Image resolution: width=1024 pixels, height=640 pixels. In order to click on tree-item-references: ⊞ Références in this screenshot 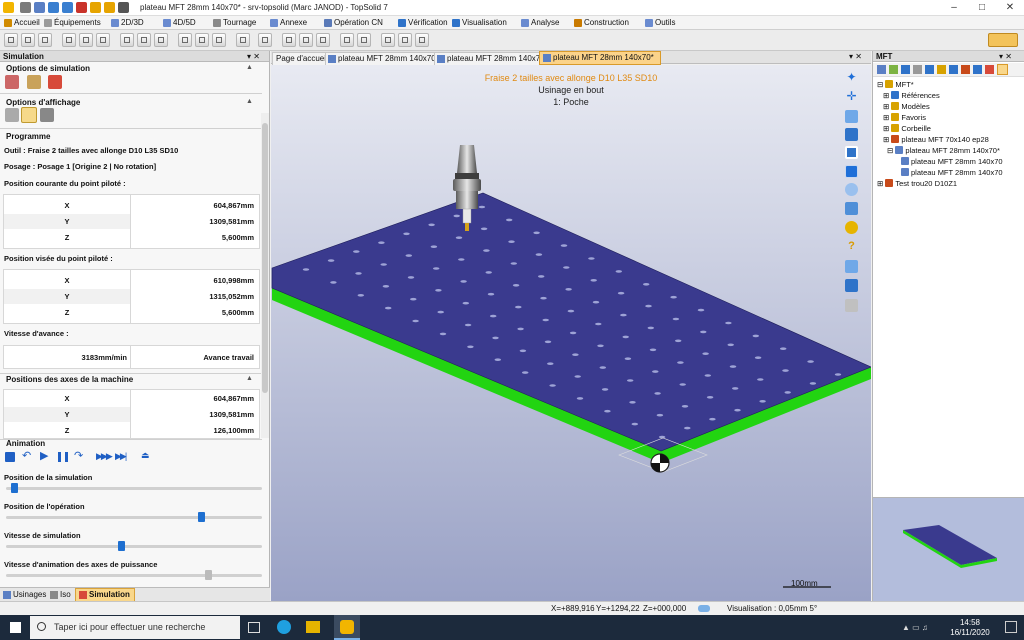, I will do `click(950, 95)`.